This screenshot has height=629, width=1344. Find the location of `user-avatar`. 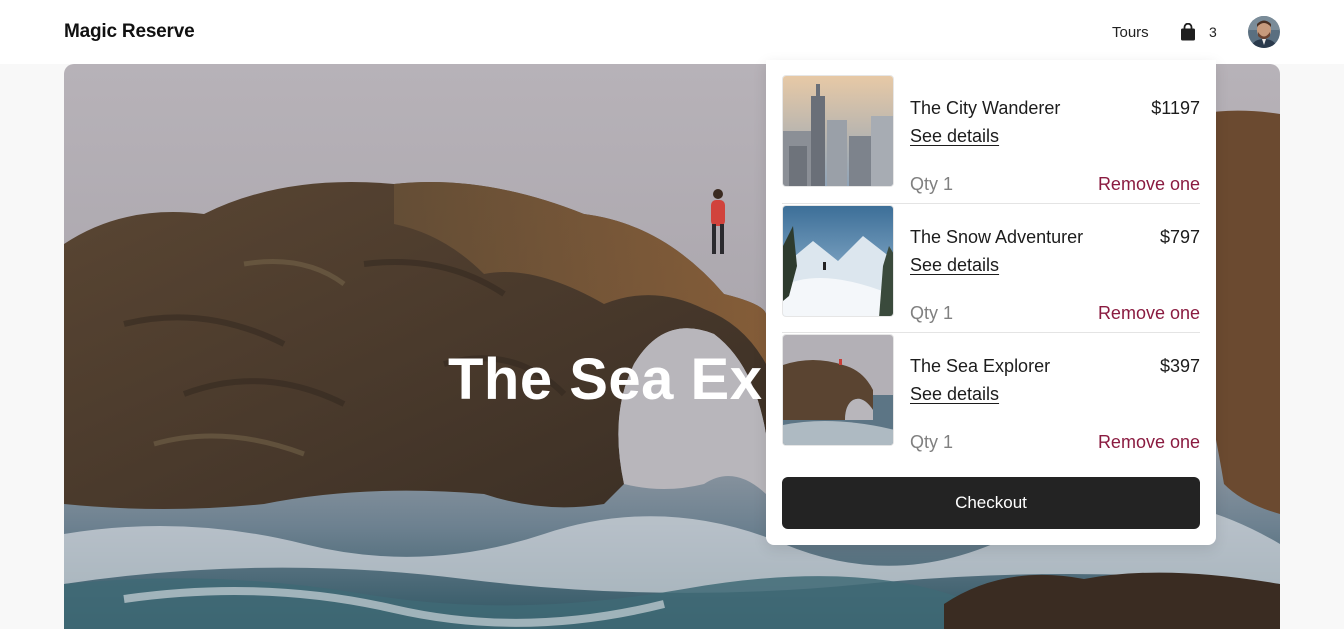

user-avatar is located at coordinates (1264, 32).